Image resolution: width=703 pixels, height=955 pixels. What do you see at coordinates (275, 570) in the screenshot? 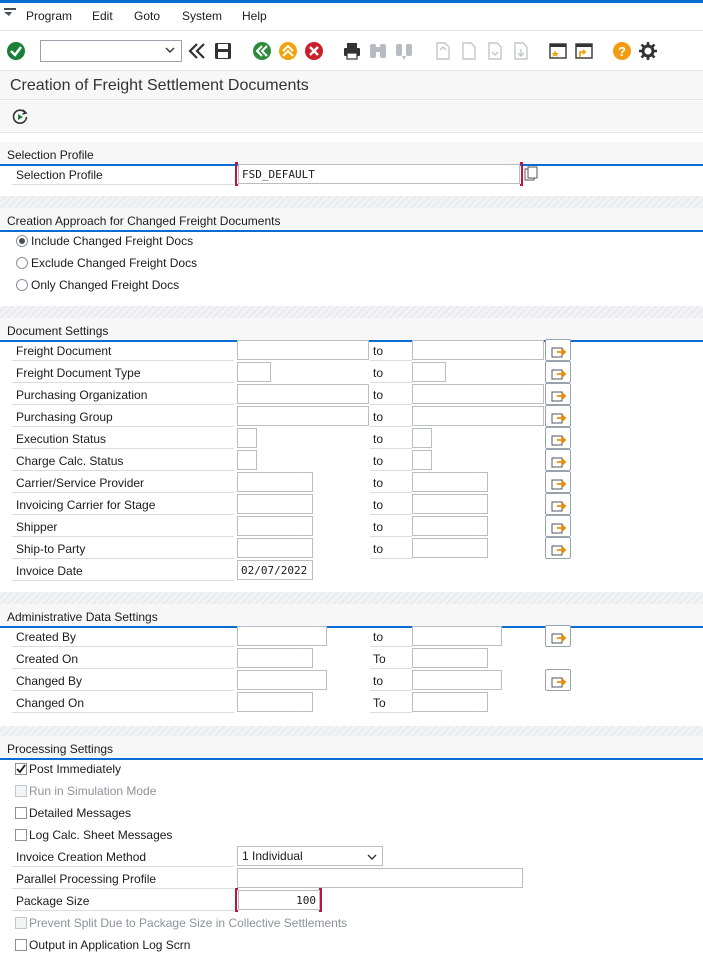
I see `invoice-date-field: 02/07/2022` at bounding box center [275, 570].